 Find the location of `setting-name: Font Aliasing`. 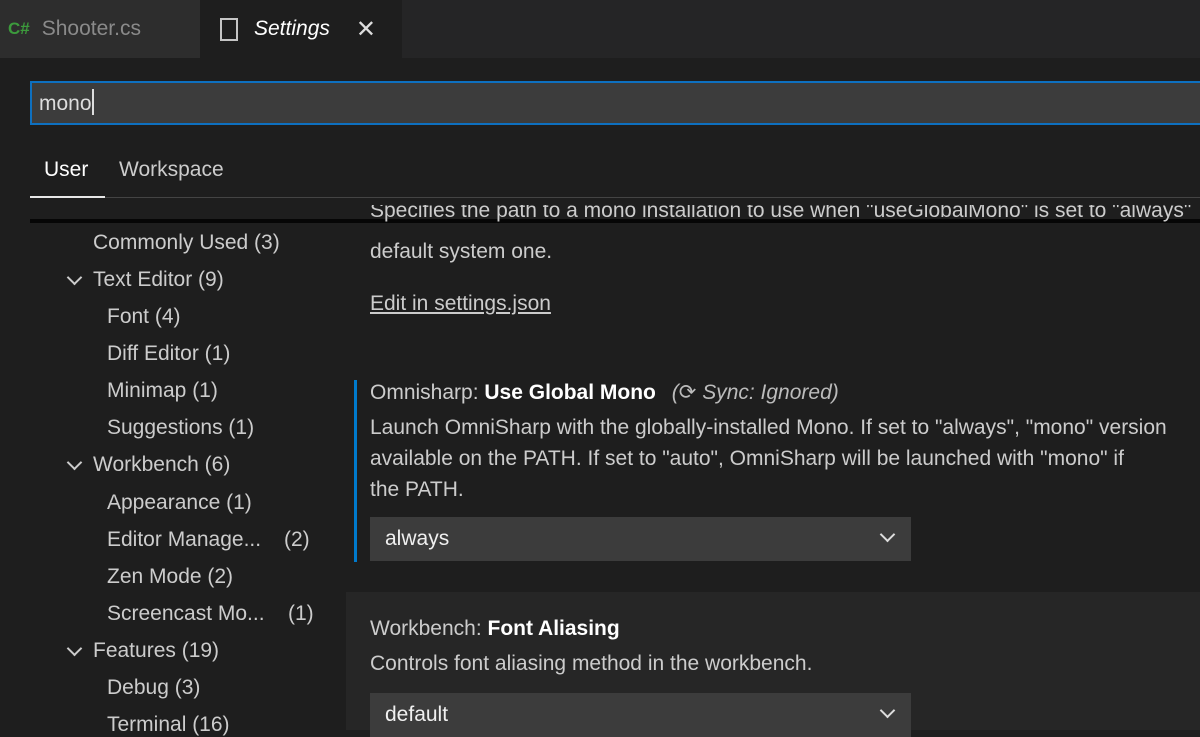

setting-name: Font Aliasing is located at coordinates (553, 628).